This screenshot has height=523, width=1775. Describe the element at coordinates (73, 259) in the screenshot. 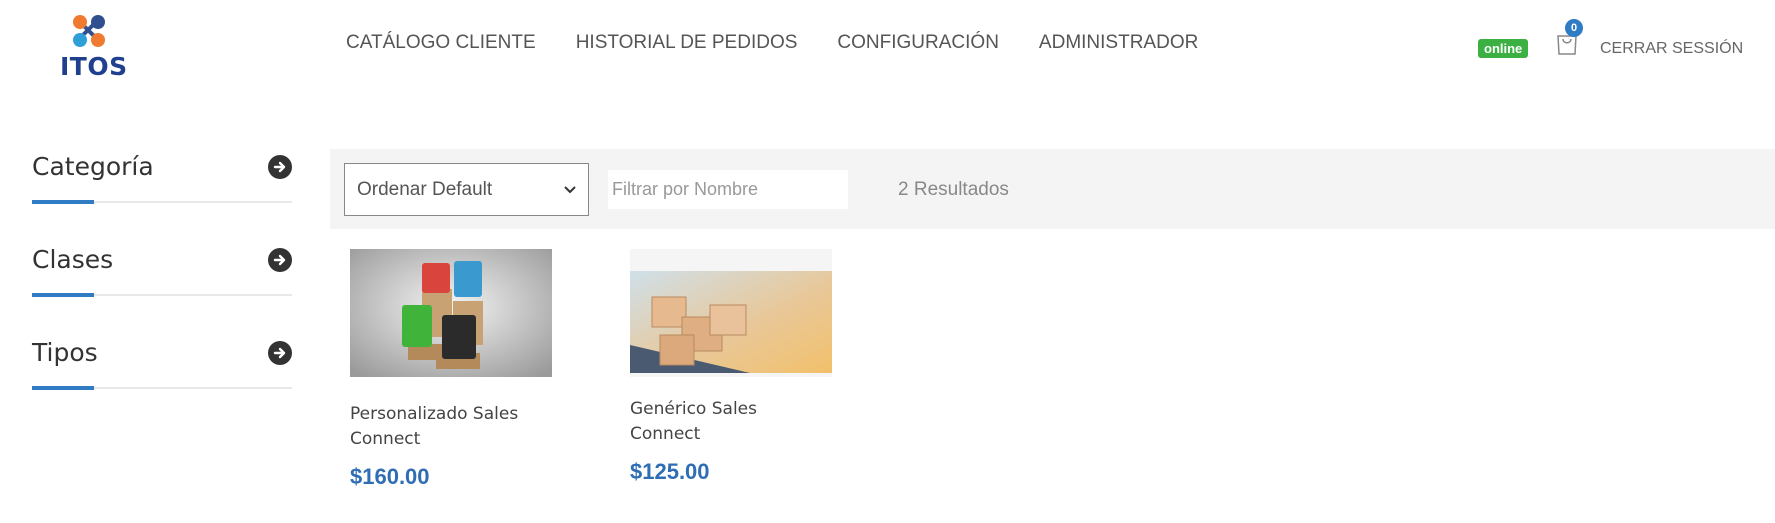

I see `sidebar-item-label: Clases` at that location.